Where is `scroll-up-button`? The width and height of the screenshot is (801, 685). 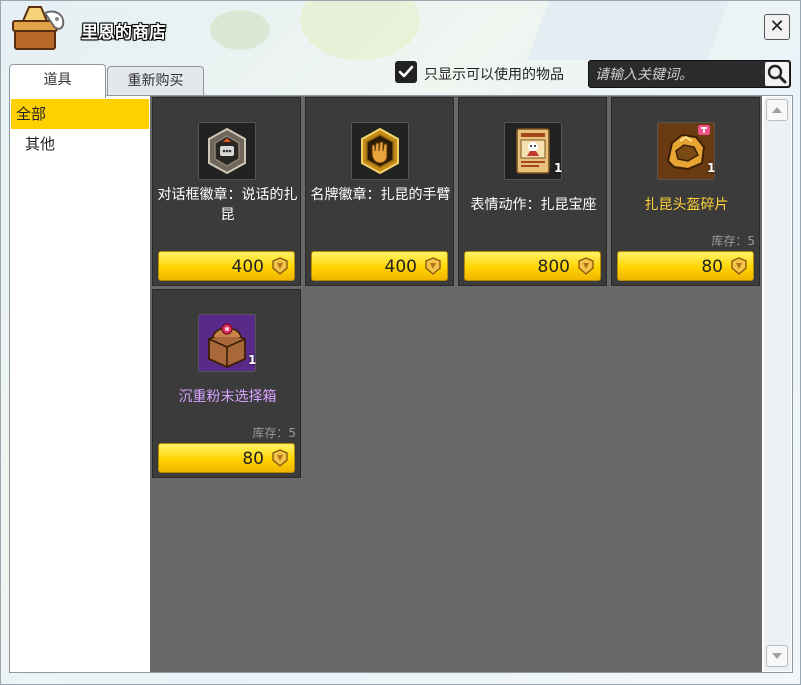 scroll-up-button is located at coordinates (777, 110).